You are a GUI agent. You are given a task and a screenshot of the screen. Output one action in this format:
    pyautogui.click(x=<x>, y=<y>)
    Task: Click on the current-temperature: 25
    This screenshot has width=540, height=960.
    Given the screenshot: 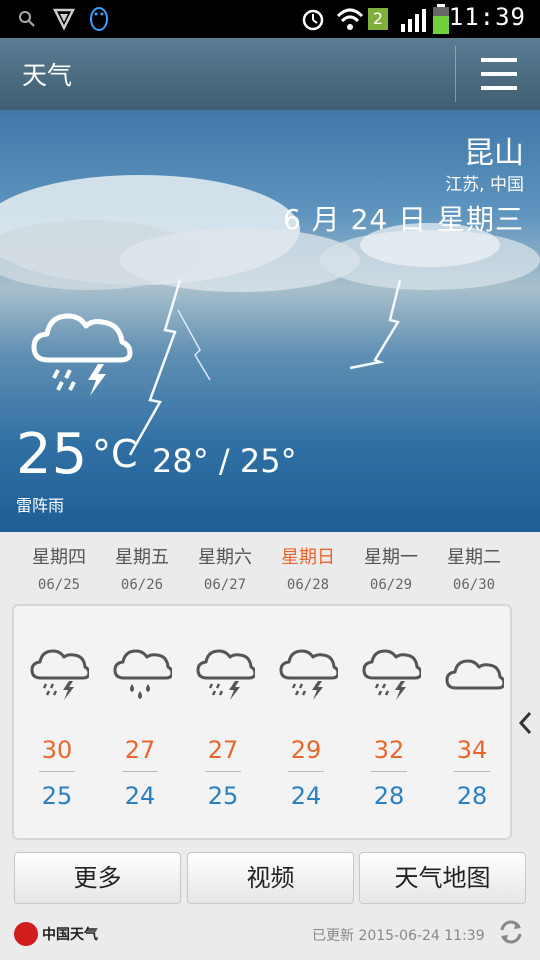 What is the action you would take?
    pyautogui.click(x=52, y=454)
    